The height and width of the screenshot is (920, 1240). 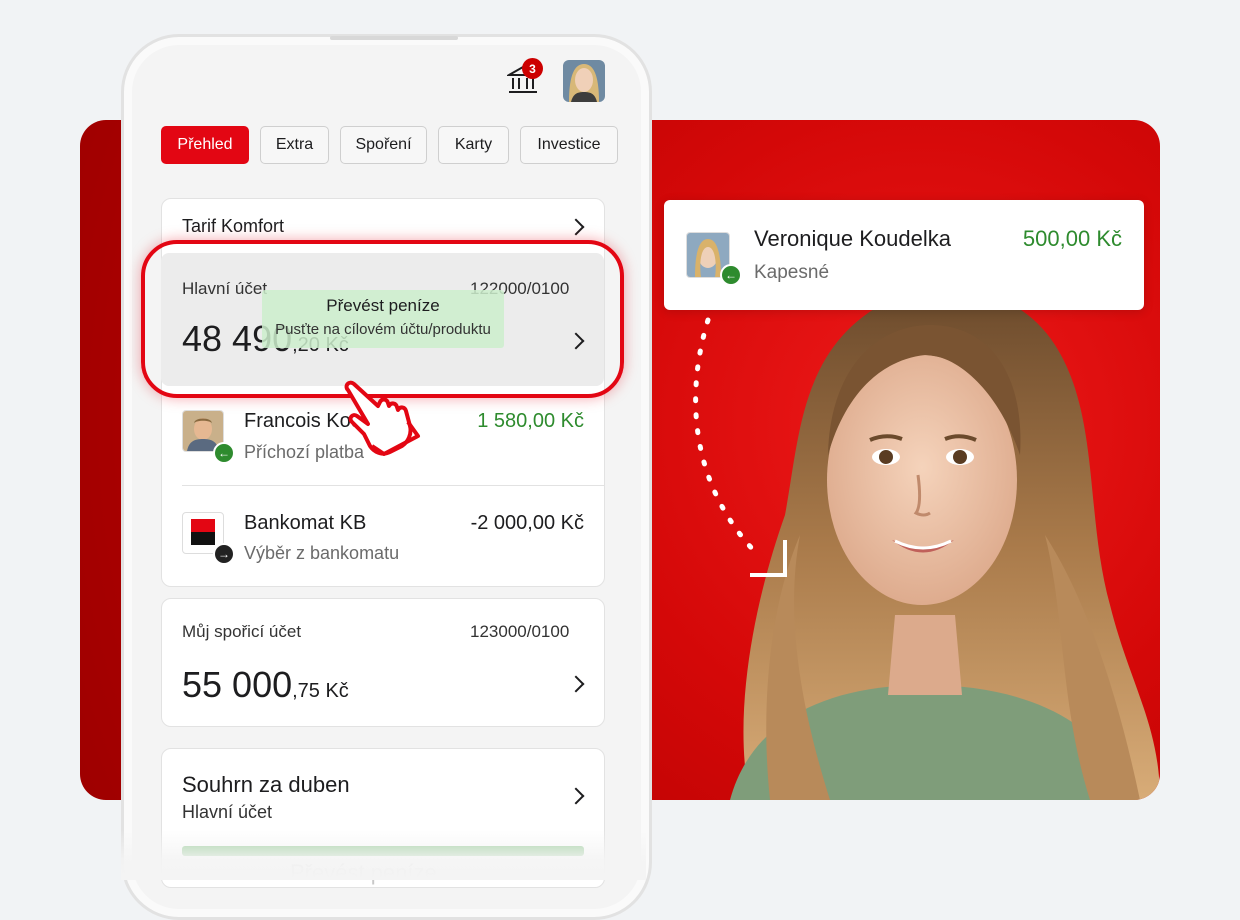 I want to click on savings-account-card, so click(x=383, y=662).